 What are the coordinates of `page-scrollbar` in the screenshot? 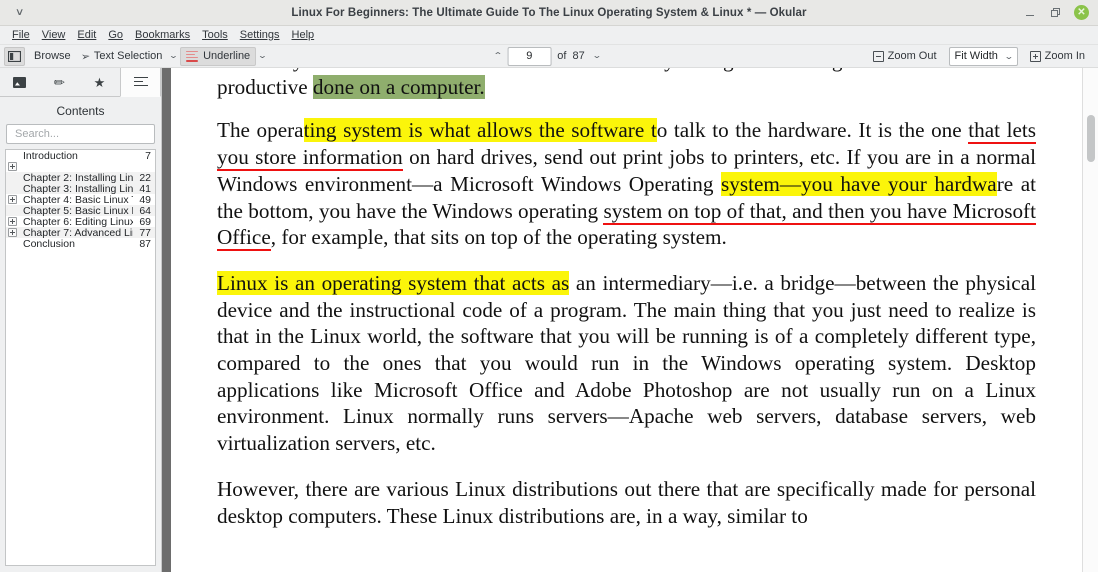 It's located at (1090, 320).